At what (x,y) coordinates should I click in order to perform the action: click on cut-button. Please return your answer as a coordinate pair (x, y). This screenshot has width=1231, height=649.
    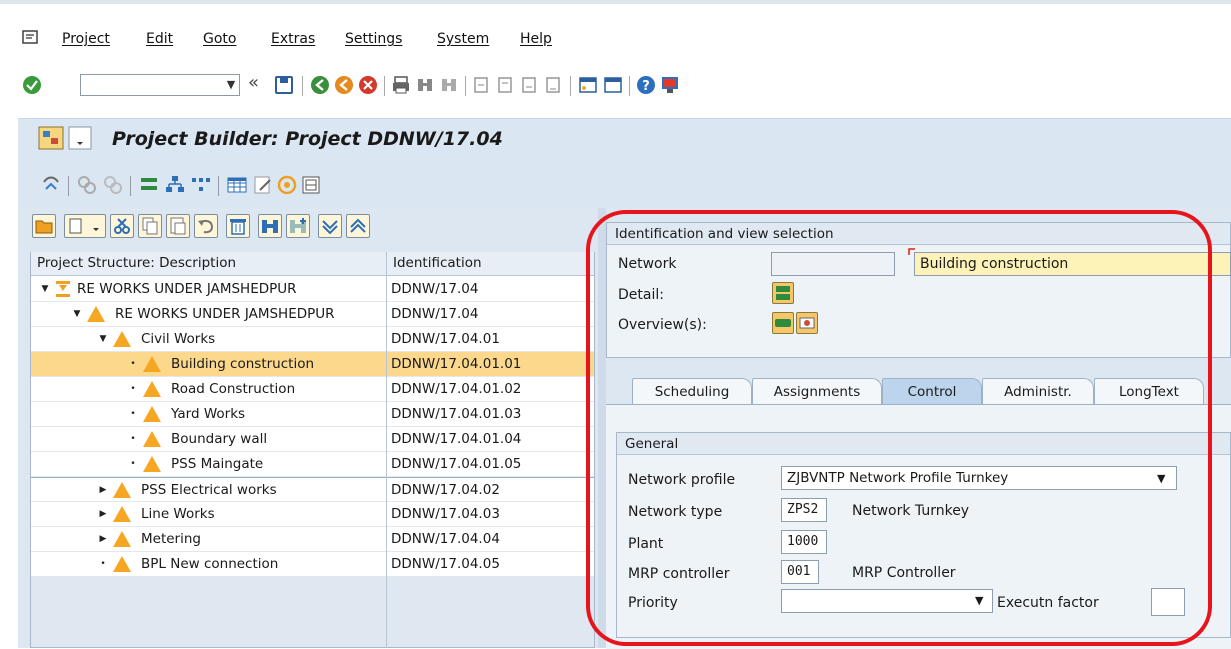
    Looking at the image, I should click on (122, 226).